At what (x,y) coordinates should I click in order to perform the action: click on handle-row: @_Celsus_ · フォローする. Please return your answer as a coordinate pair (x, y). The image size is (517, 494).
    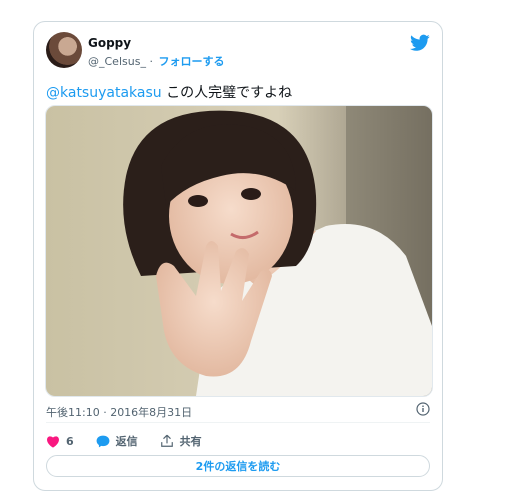
    Looking at the image, I should click on (156, 61).